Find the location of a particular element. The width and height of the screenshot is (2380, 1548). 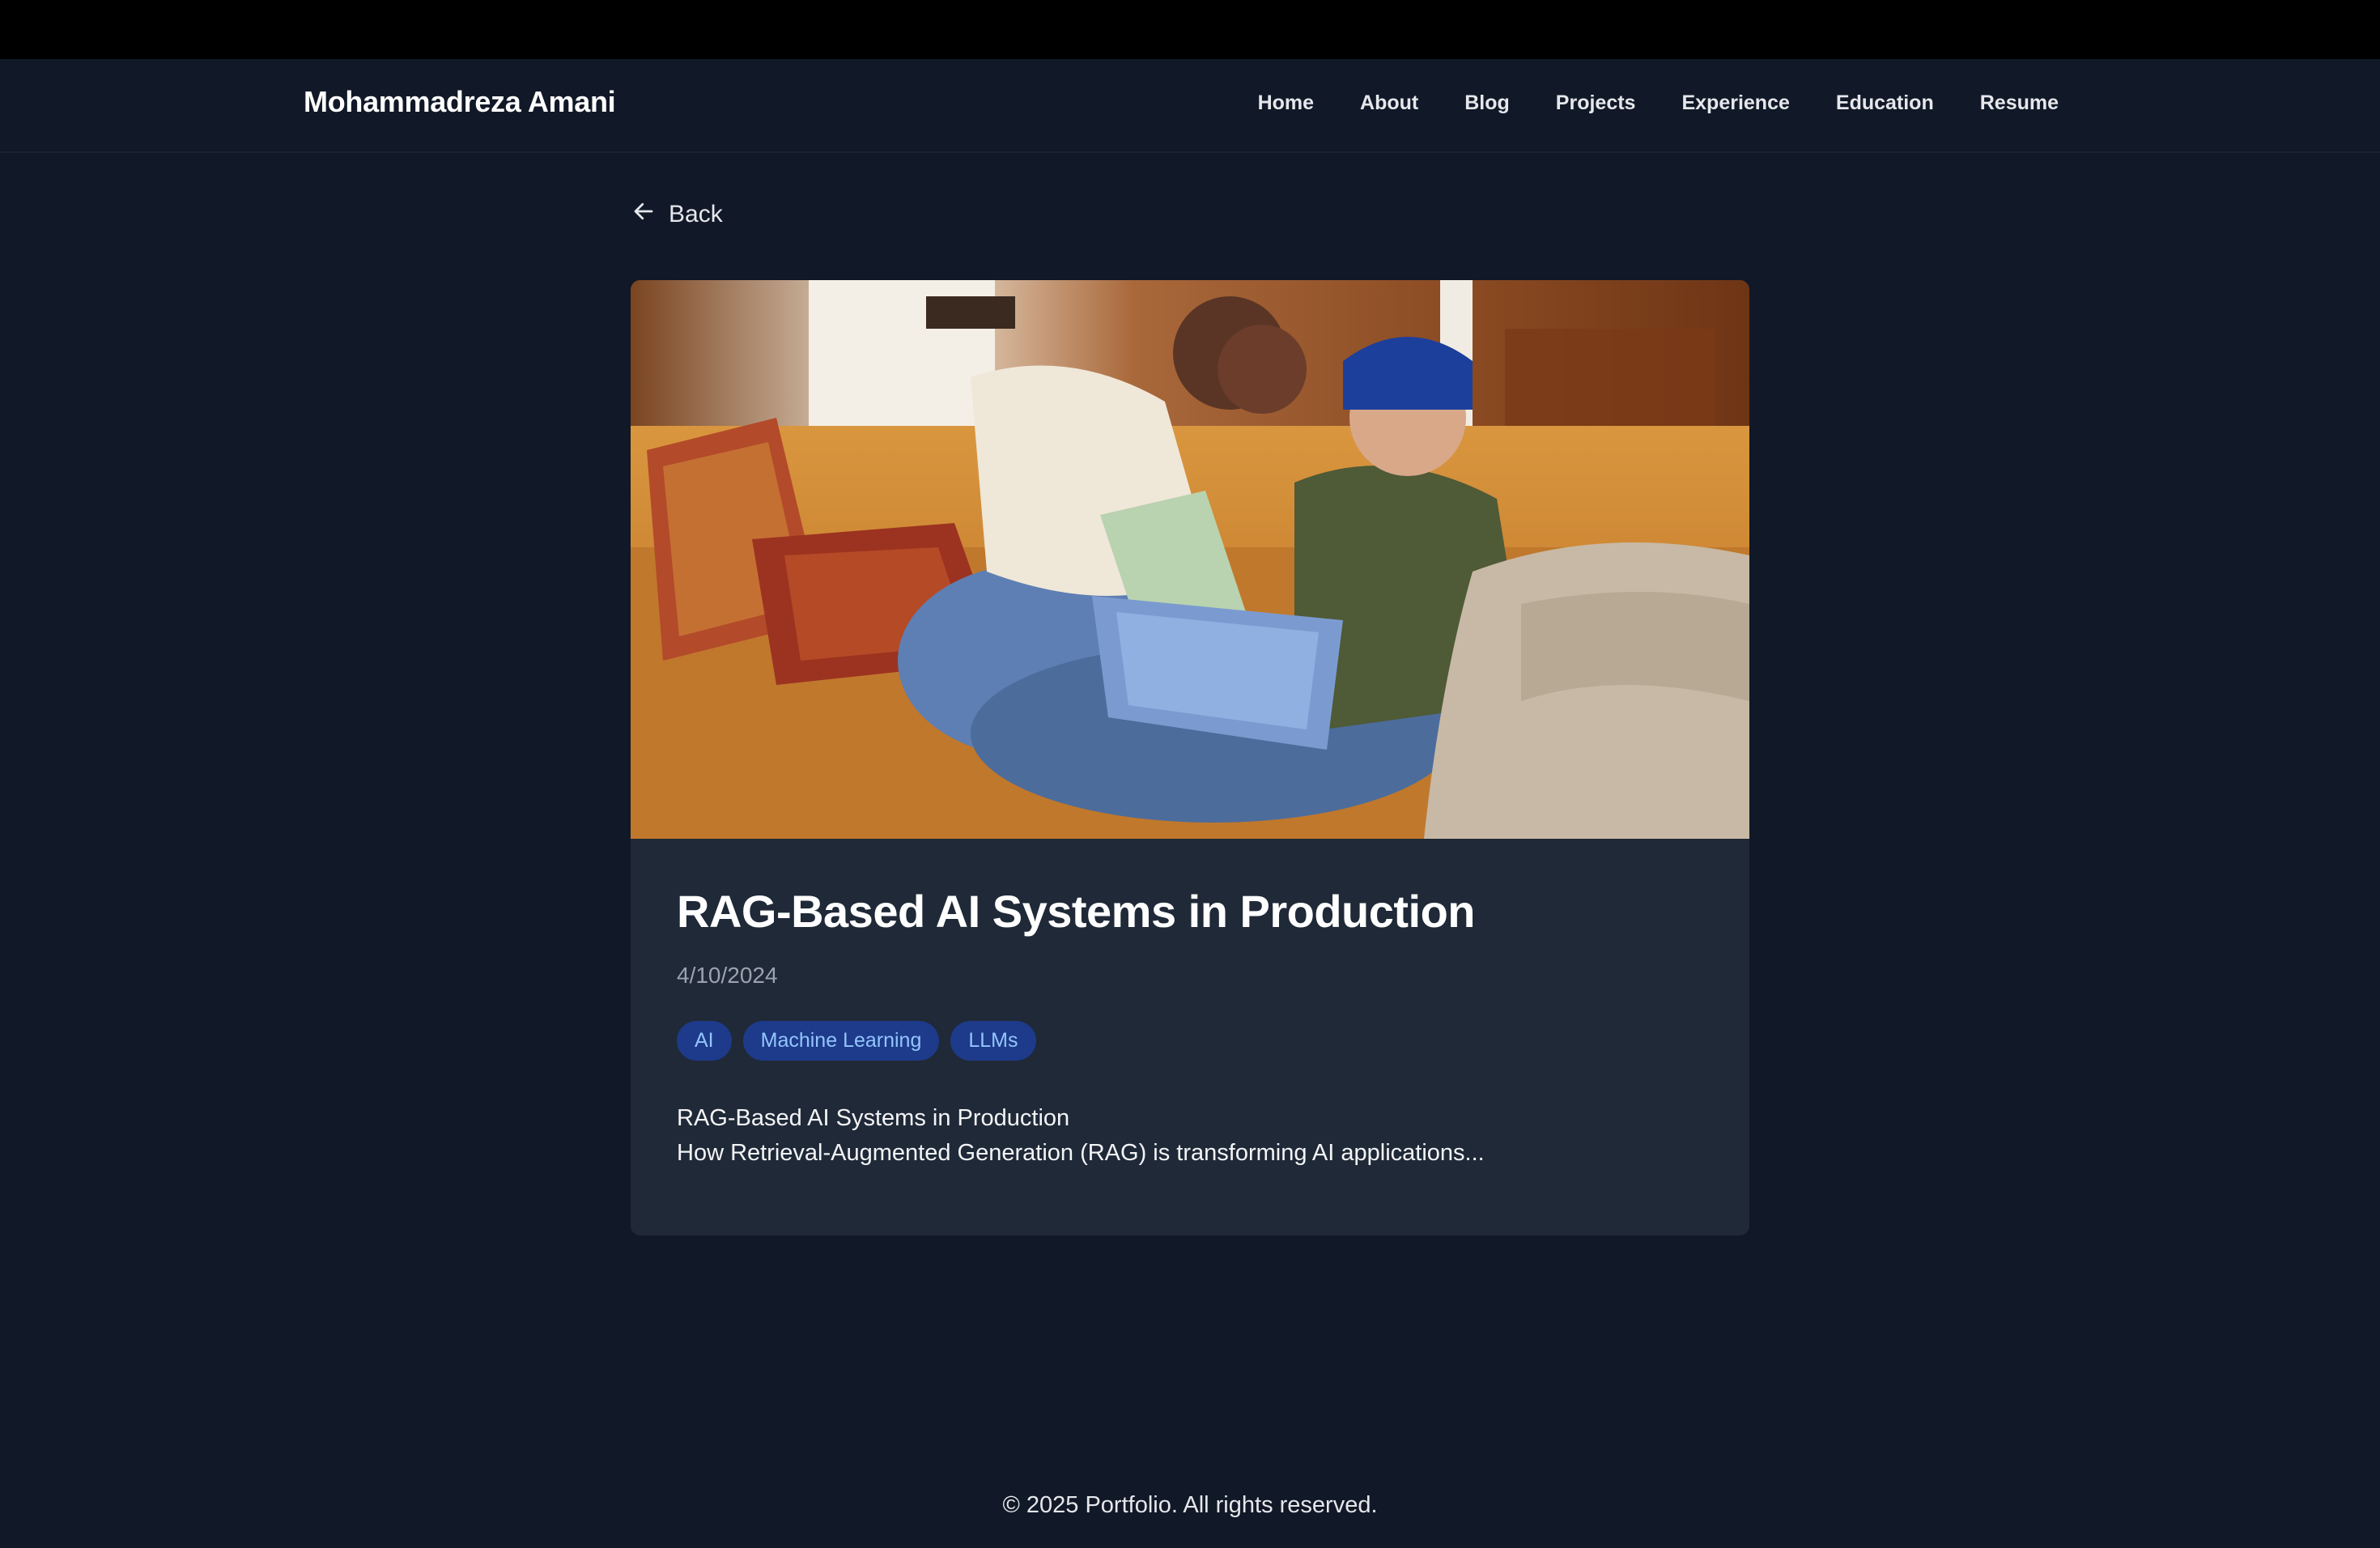

excerpt-line-1: RAG-Based AI Systems in Production is located at coordinates (873, 1119).